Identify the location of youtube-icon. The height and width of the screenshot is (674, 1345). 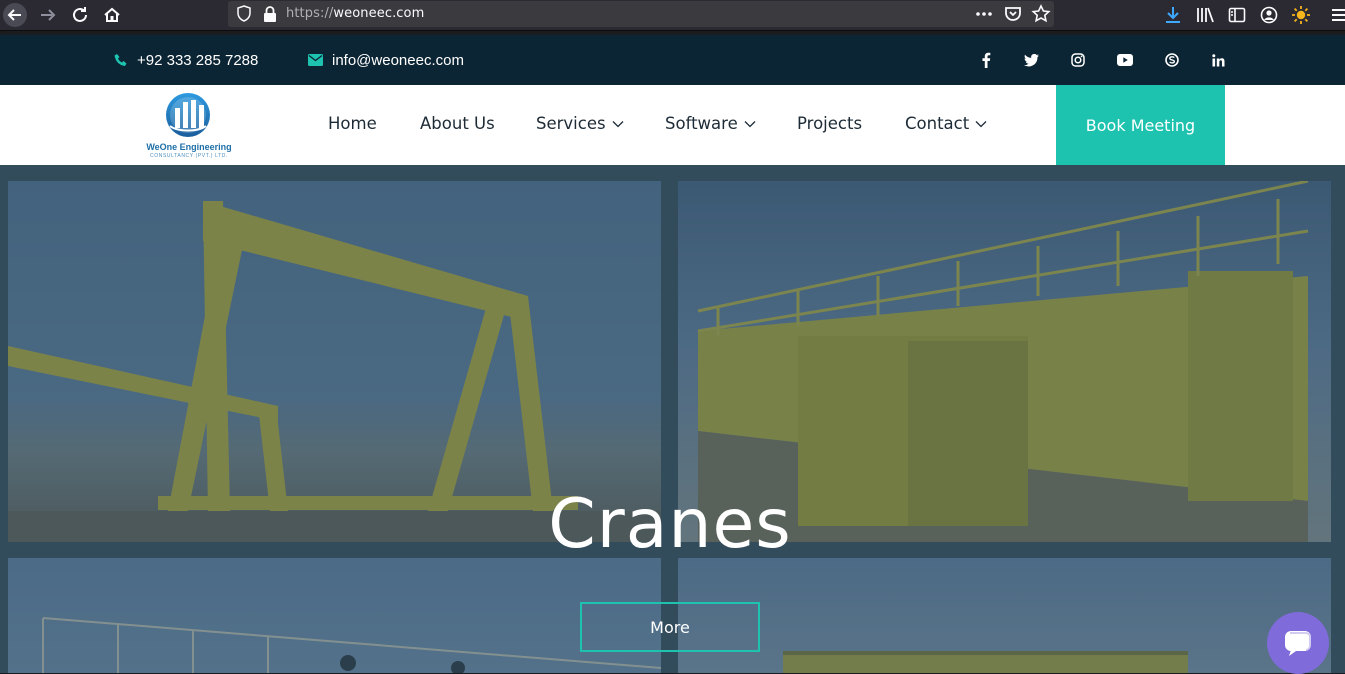
(1125, 60).